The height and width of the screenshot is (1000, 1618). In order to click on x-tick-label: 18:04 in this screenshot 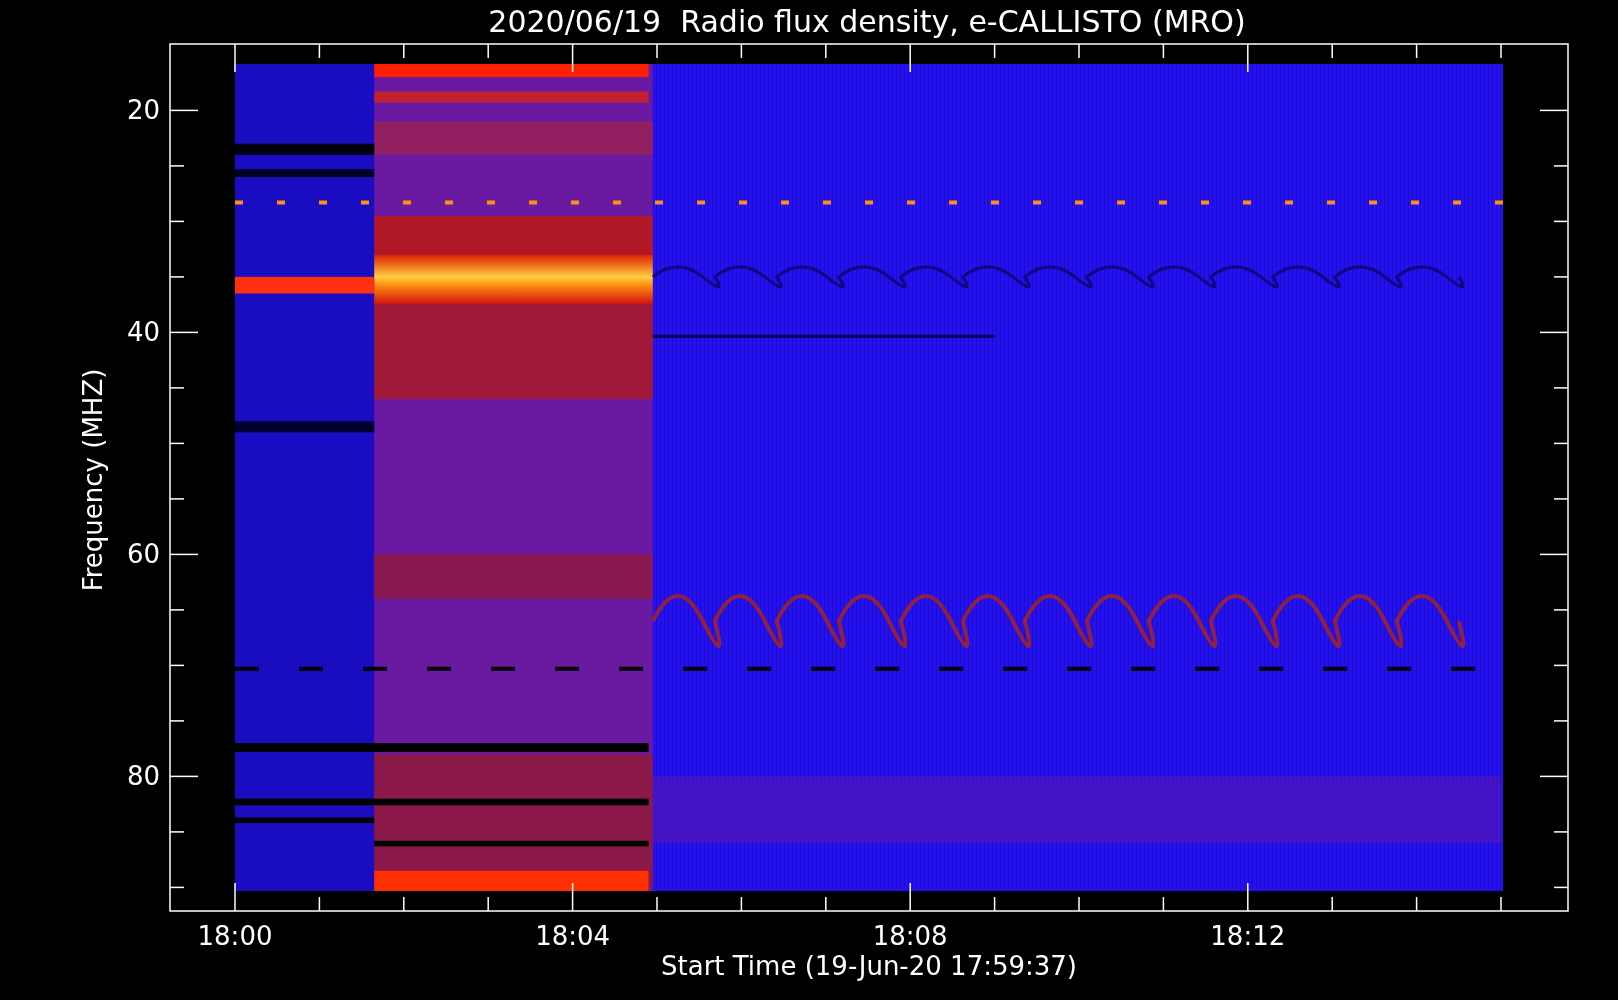, I will do `click(573, 936)`.